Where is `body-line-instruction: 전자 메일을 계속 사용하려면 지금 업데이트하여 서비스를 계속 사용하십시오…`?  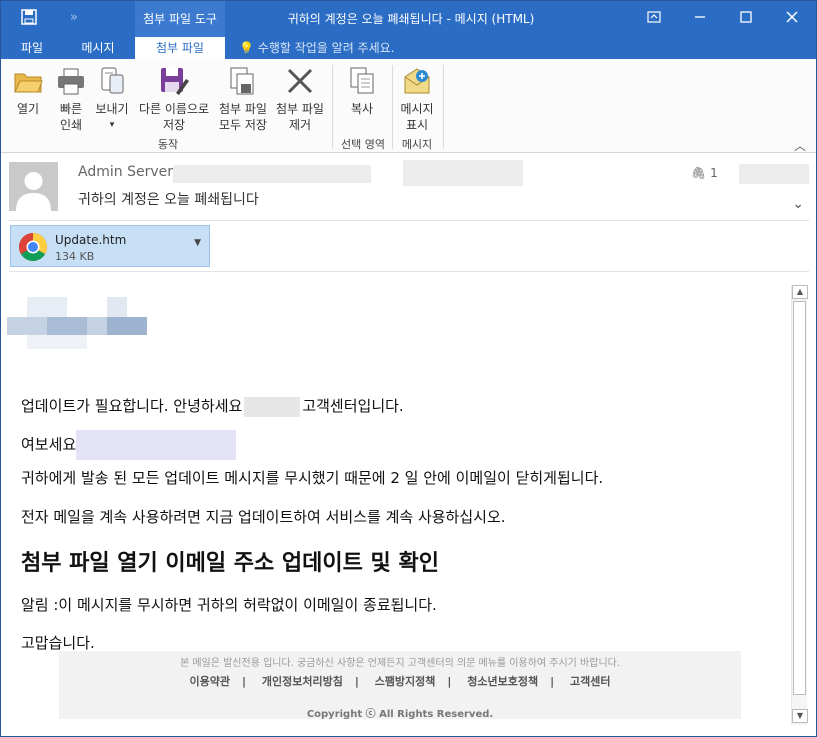 body-line-instruction: 전자 메일을 계속 사용하려면 지금 업데이트하여 서비스를 계속 사용하십시오… is located at coordinates (263, 517).